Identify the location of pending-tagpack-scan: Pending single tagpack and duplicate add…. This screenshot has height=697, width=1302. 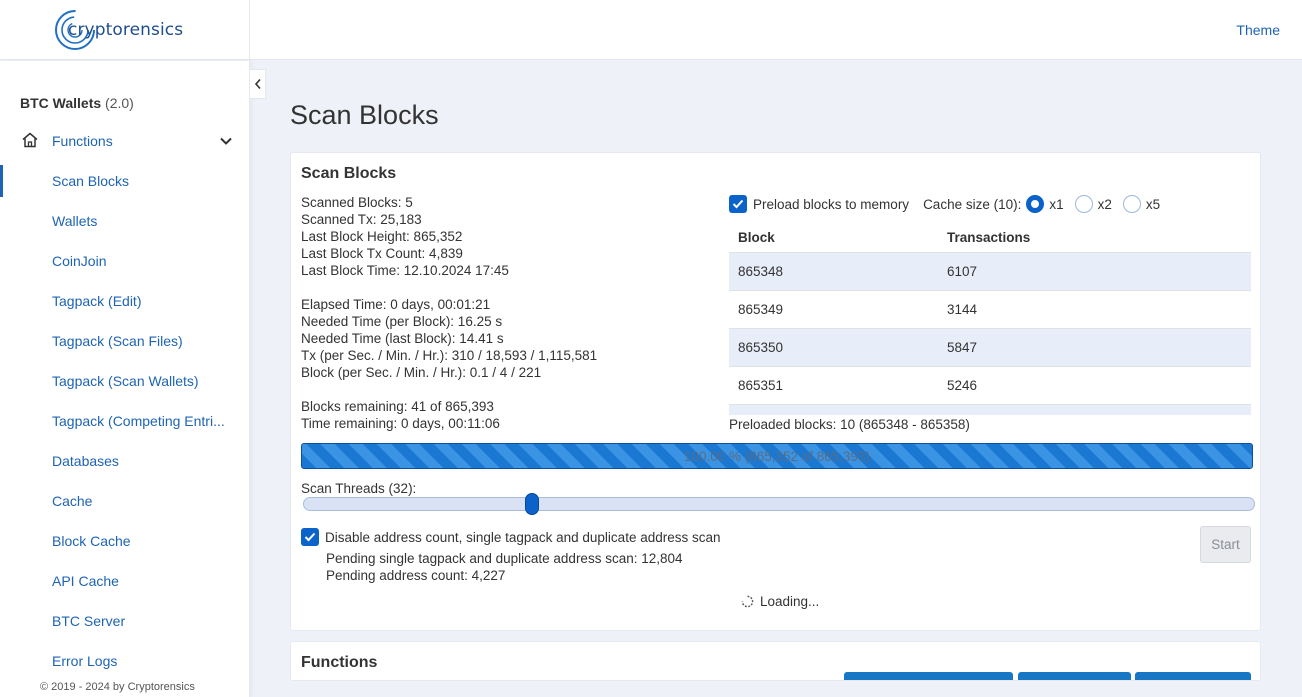
(504, 558).